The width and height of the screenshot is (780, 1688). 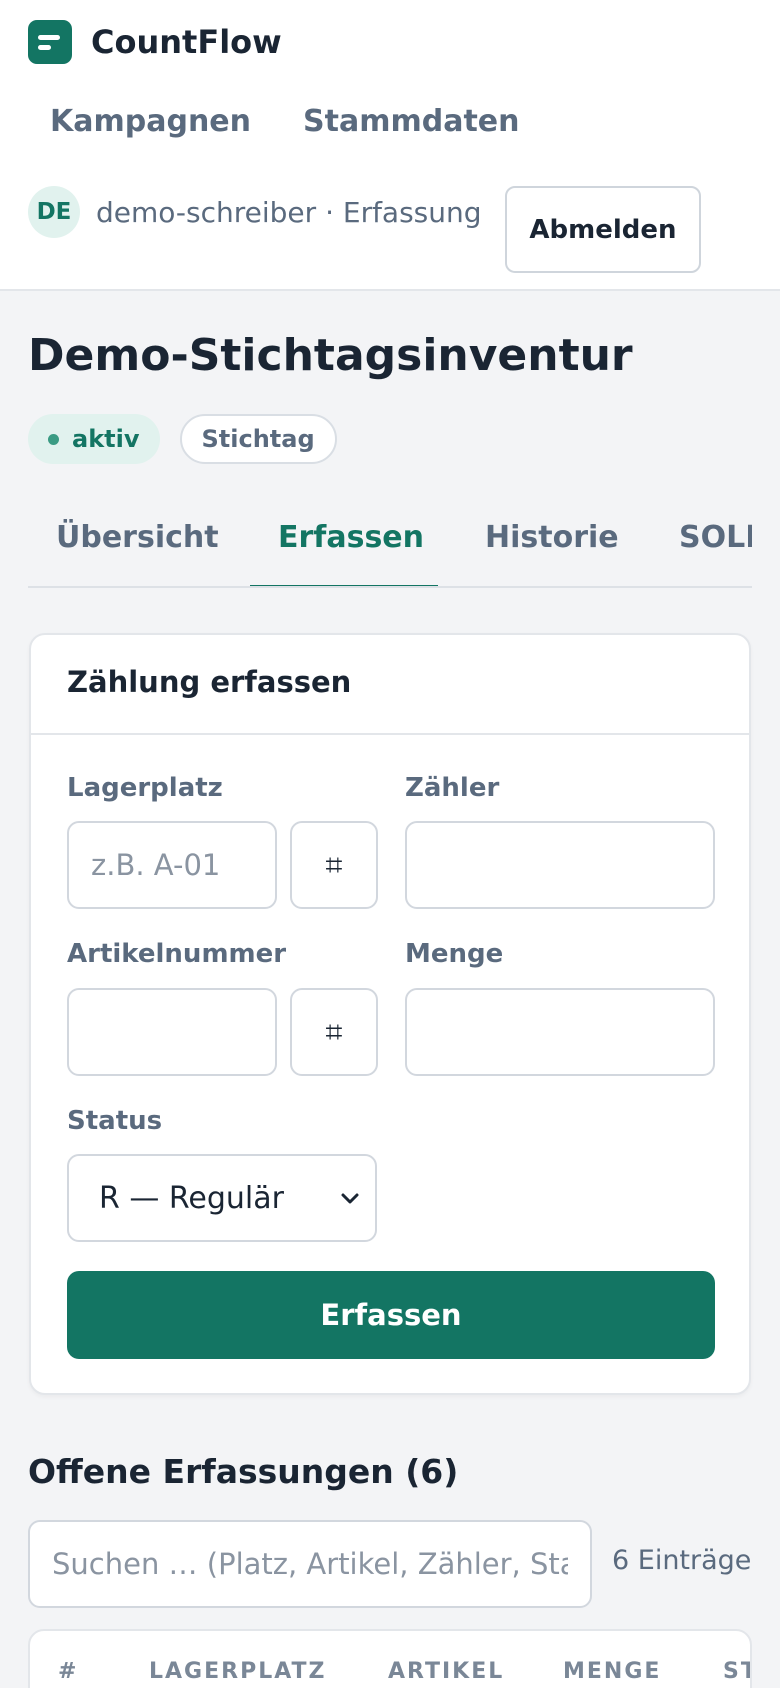 I want to click on artikel-scan-button: ⌗, so click(x=334, y=1032).